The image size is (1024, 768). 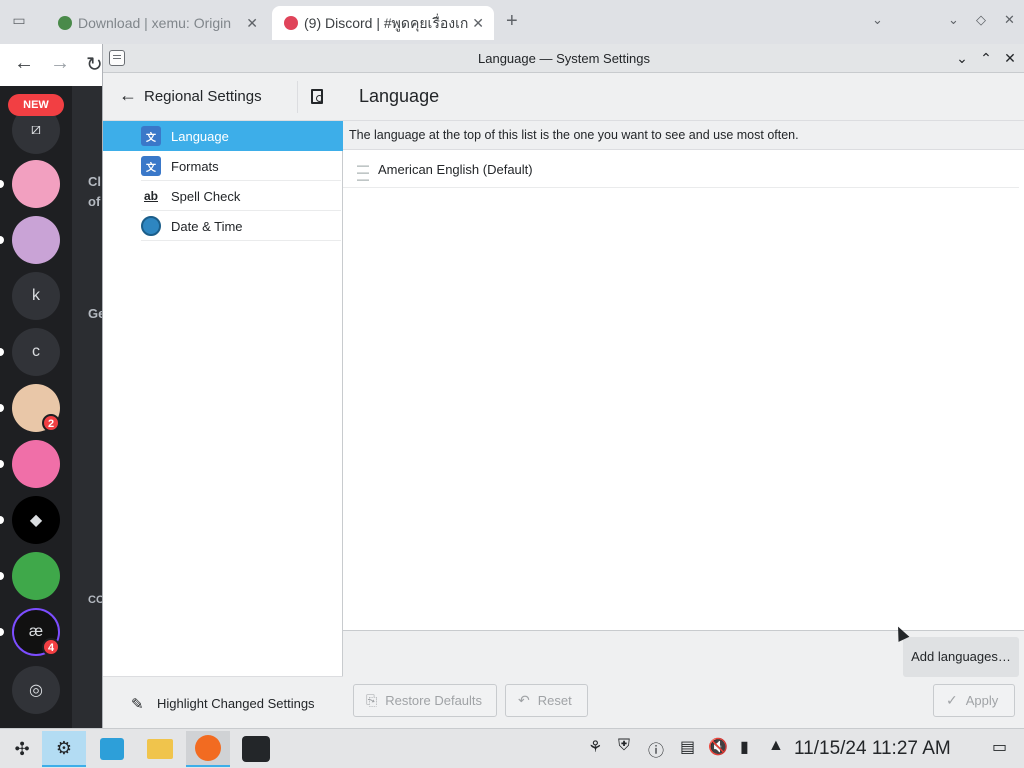 What do you see at coordinates (60, 63) in the screenshot?
I see `forward-icon: →` at bounding box center [60, 63].